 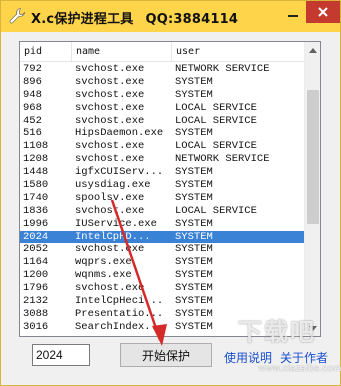 I want to click on wrench-icon, so click(x=17, y=16).